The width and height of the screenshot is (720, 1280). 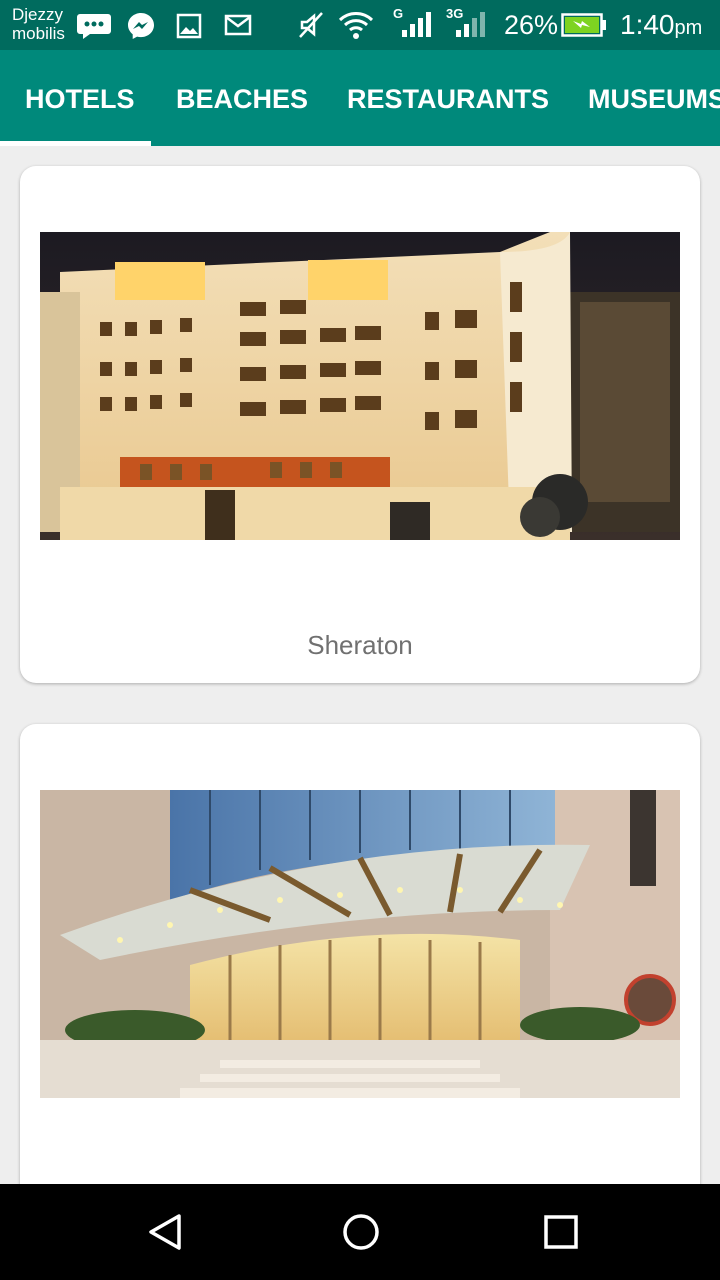 What do you see at coordinates (189, 26) in the screenshot?
I see `gallery-icon` at bounding box center [189, 26].